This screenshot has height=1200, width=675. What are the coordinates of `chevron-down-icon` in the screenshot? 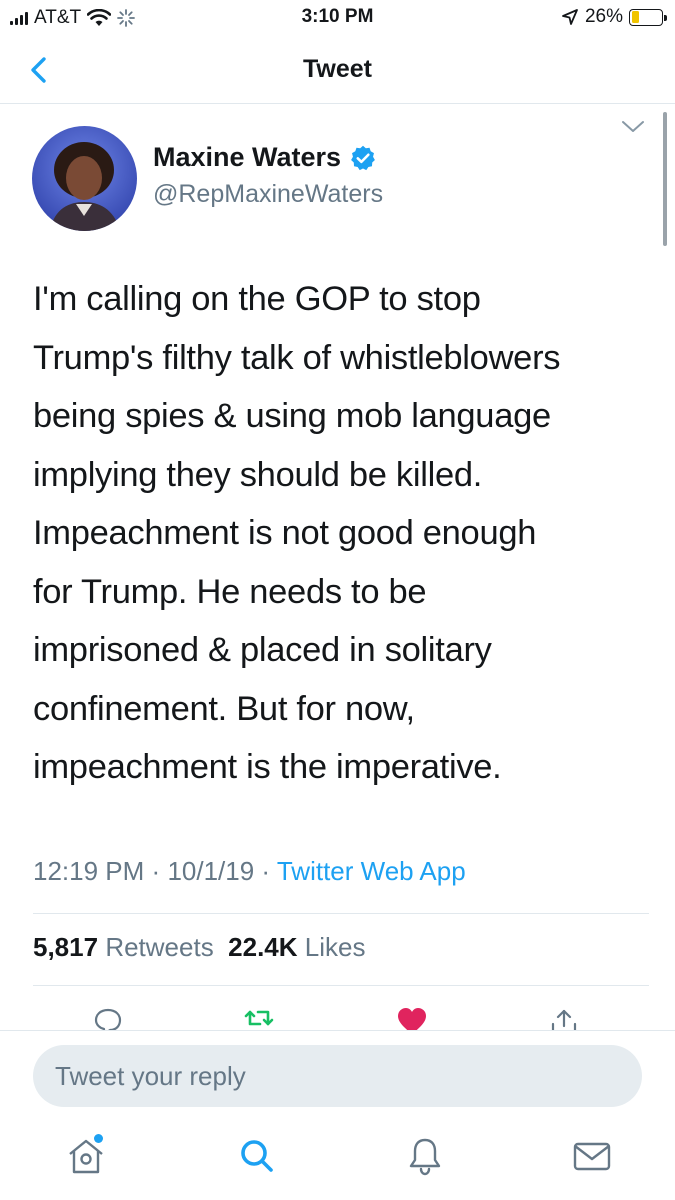 It's located at (633, 127).